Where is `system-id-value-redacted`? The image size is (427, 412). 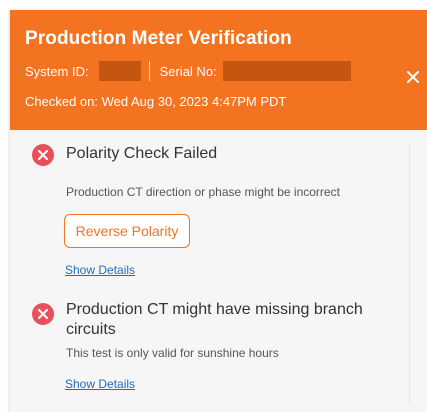 system-id-value-redacted is located at coordinates (119, 71).